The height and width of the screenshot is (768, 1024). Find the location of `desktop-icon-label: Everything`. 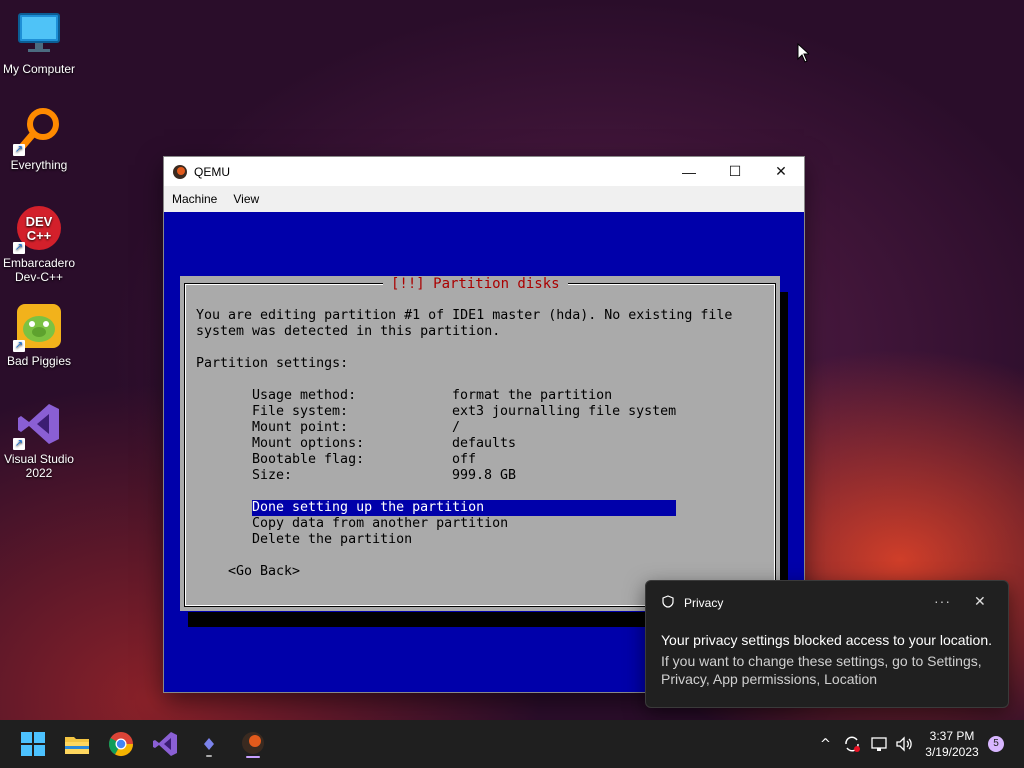

desktop-icon-label: Everything is located at coordinates (39, 165).